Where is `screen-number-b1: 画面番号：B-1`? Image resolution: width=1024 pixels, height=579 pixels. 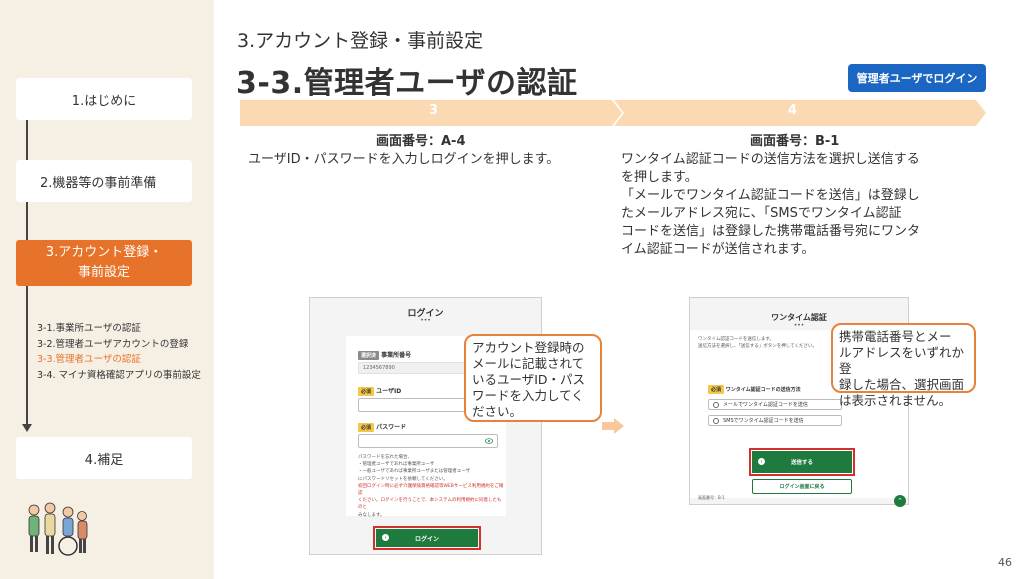 screen-number-b1: 画面番号：B-1 is located at coordinates (795, 141).